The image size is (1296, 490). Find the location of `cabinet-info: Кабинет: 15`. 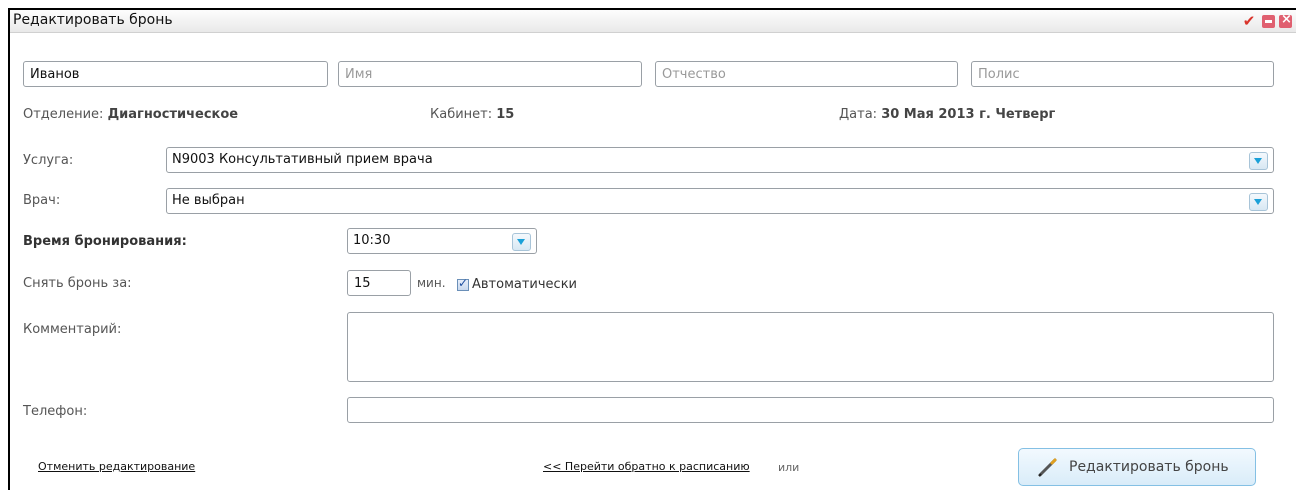

cabinet-info: Кабинет: 15 is located at coordinates (472, 114).